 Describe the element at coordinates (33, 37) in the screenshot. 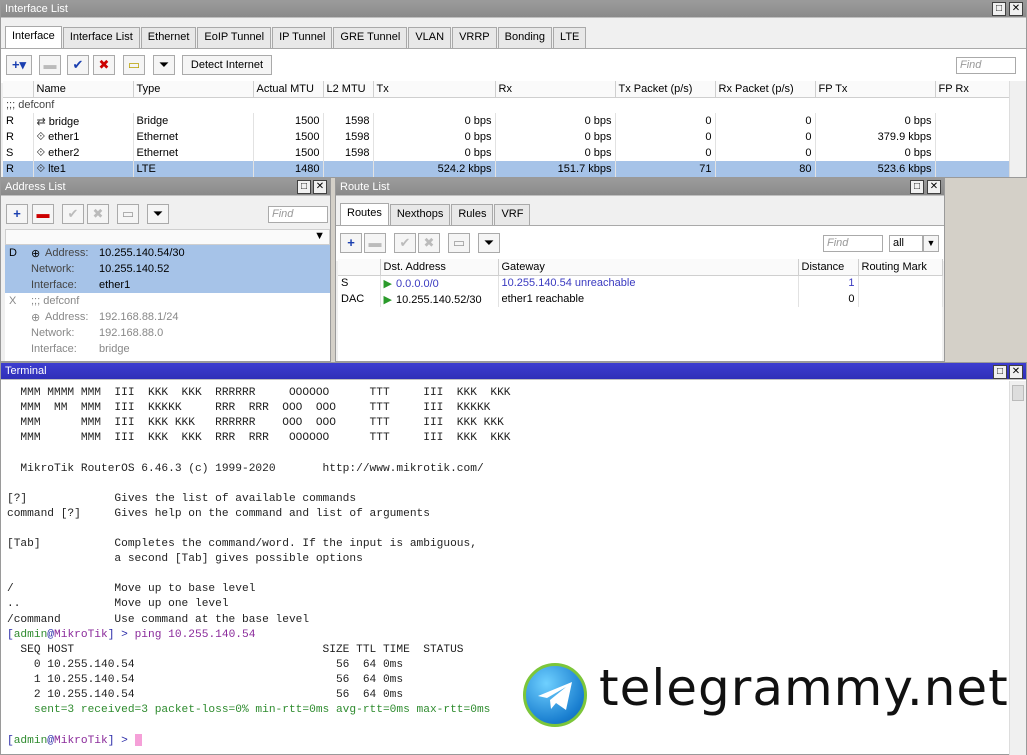

I see `tab-interface: Interface` at that location.